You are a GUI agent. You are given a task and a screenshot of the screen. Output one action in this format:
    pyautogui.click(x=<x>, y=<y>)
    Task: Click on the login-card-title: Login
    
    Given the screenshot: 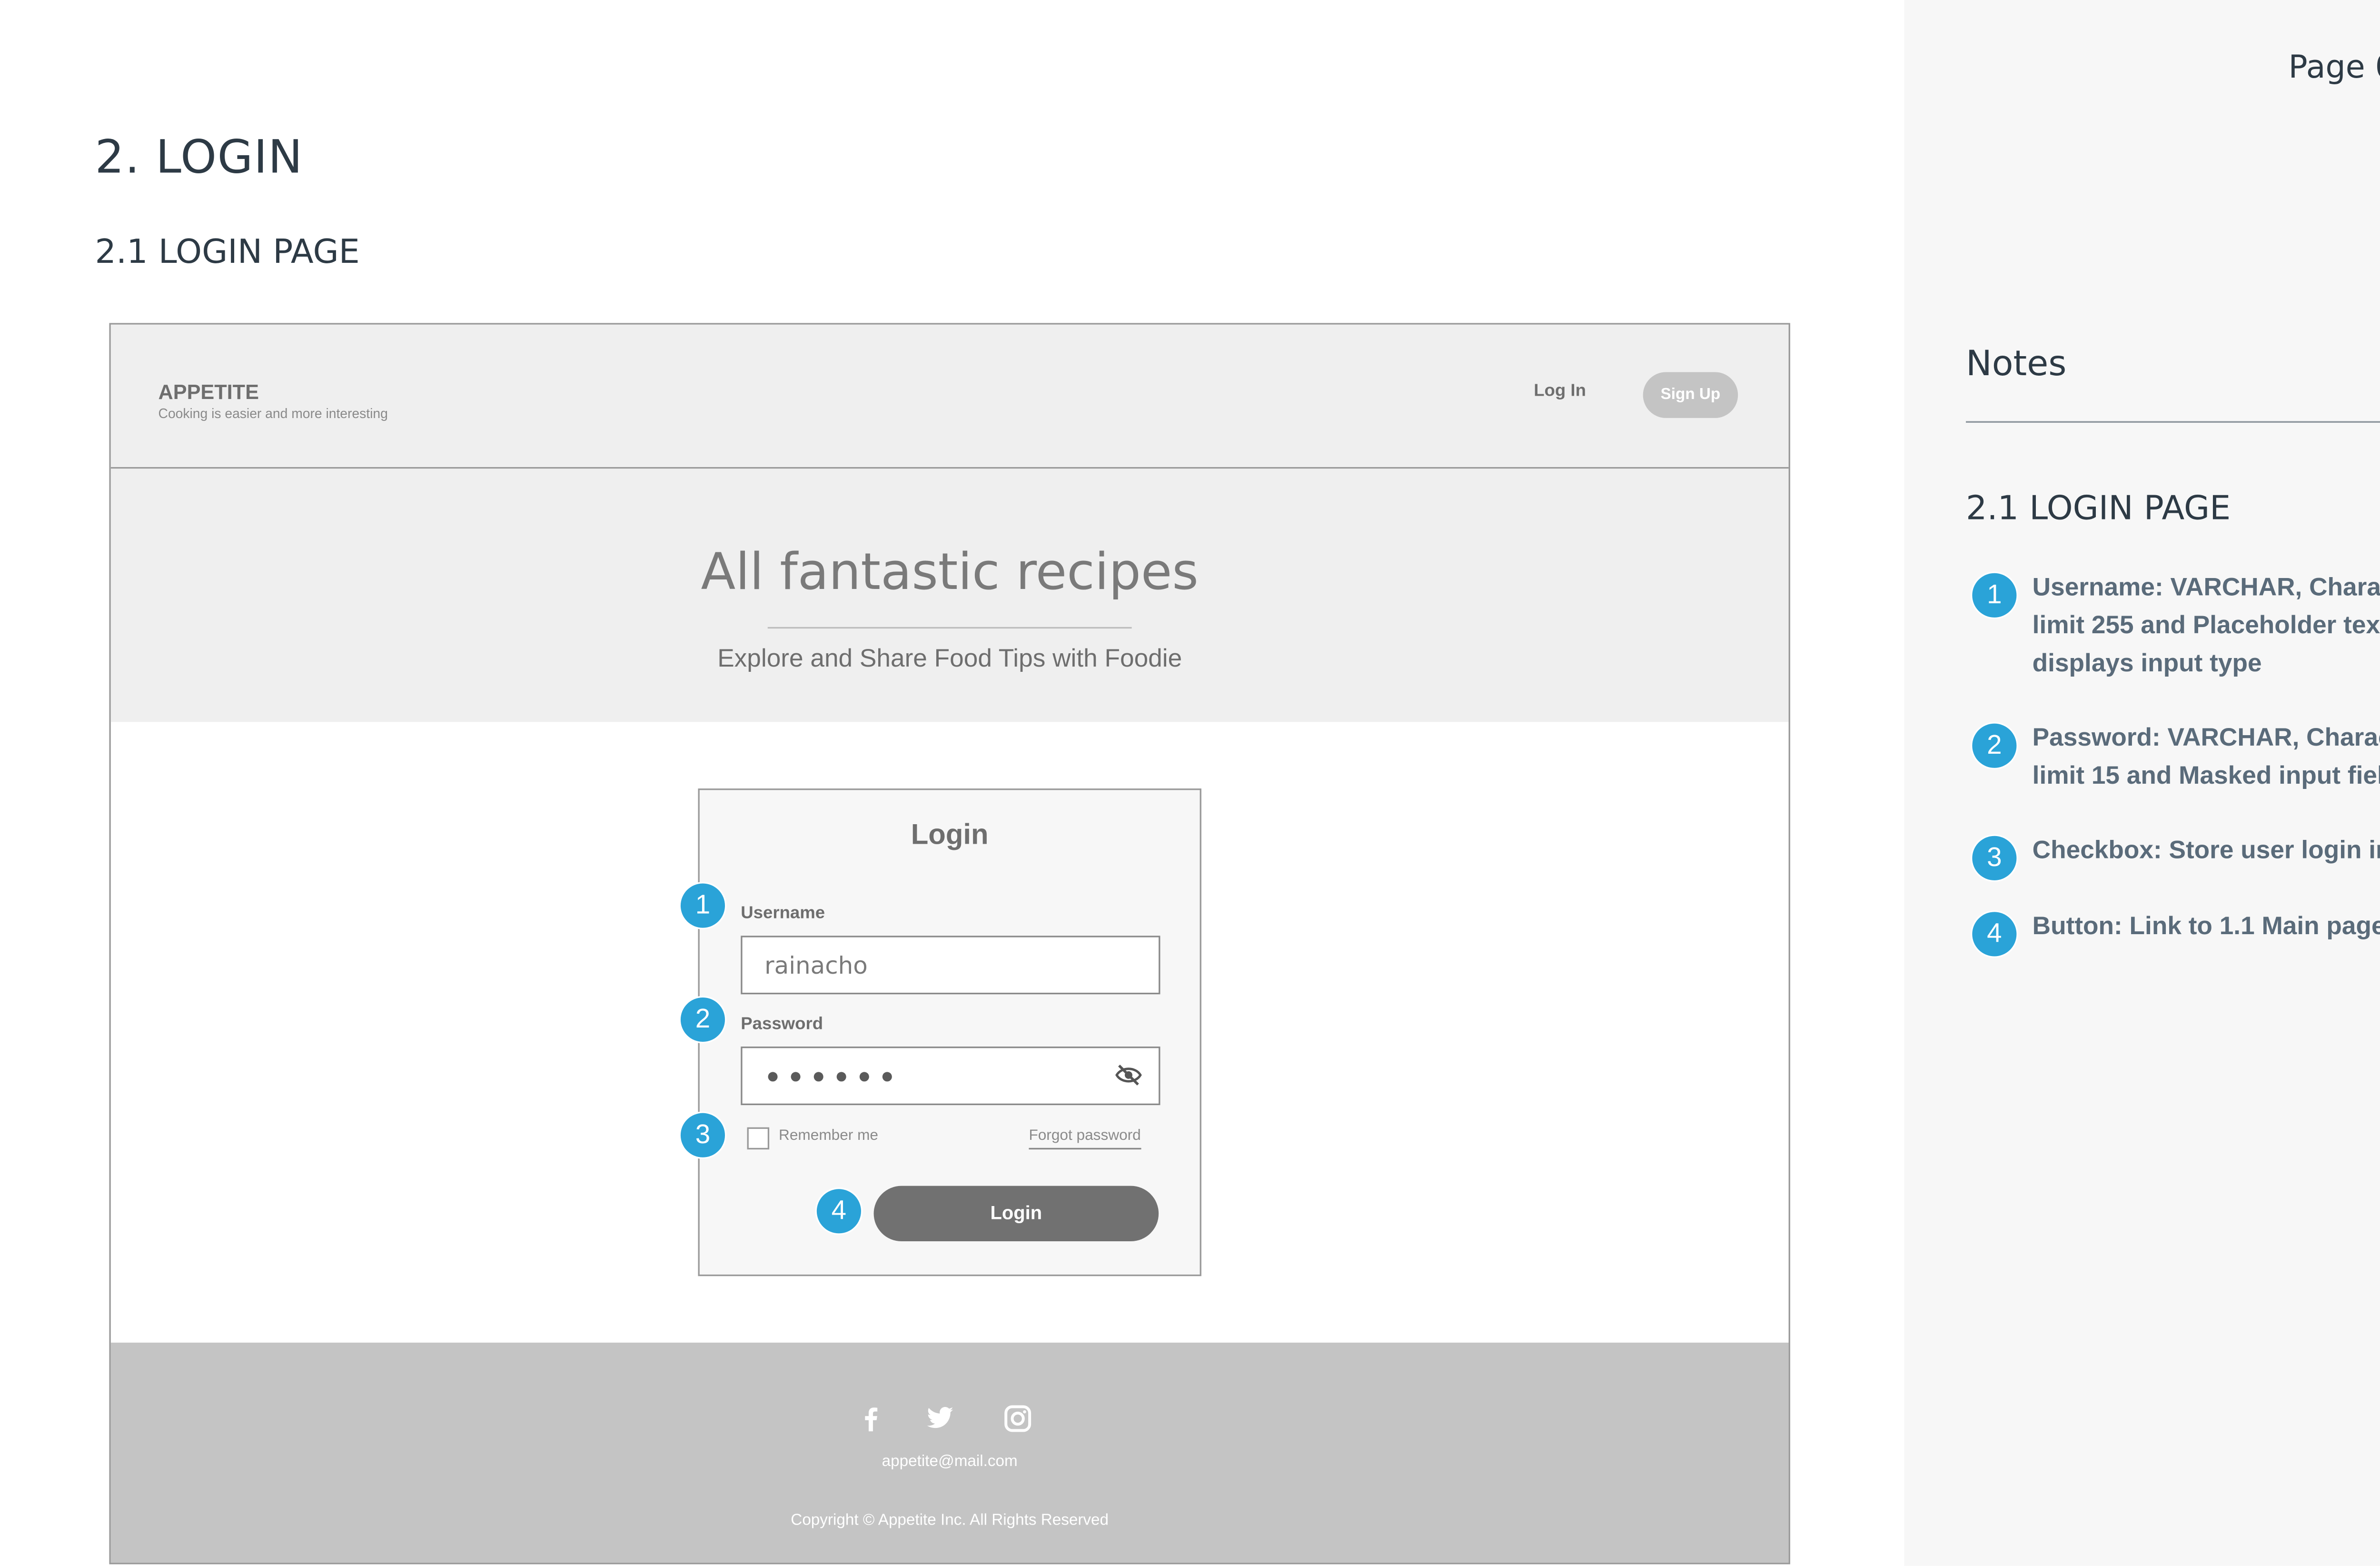 What is the action you would take?
    pyautogui.click(x=950, y=834)
    